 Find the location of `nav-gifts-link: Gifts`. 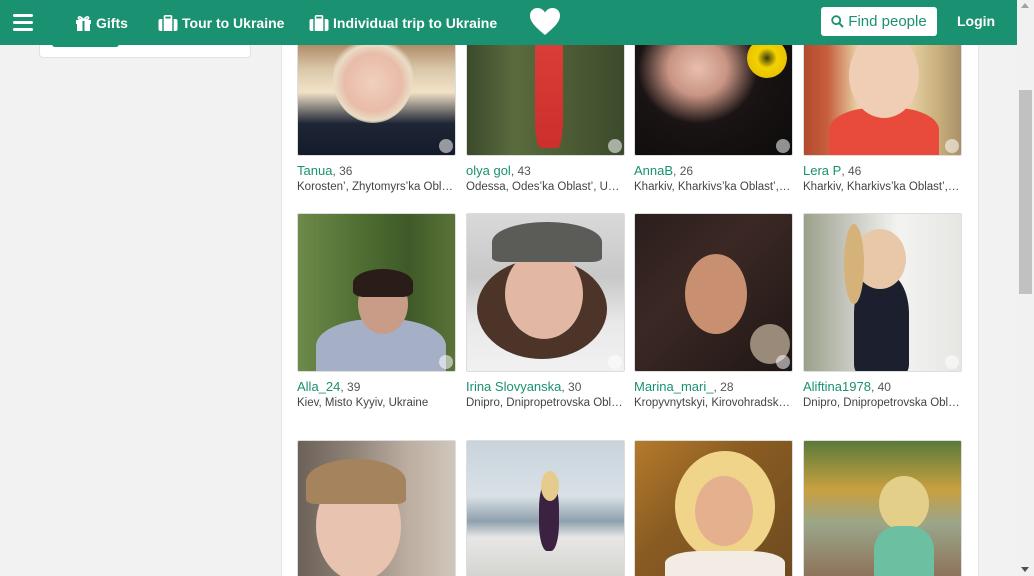

nav-gifts-link: Gifts is located at coordinates (101, 23).